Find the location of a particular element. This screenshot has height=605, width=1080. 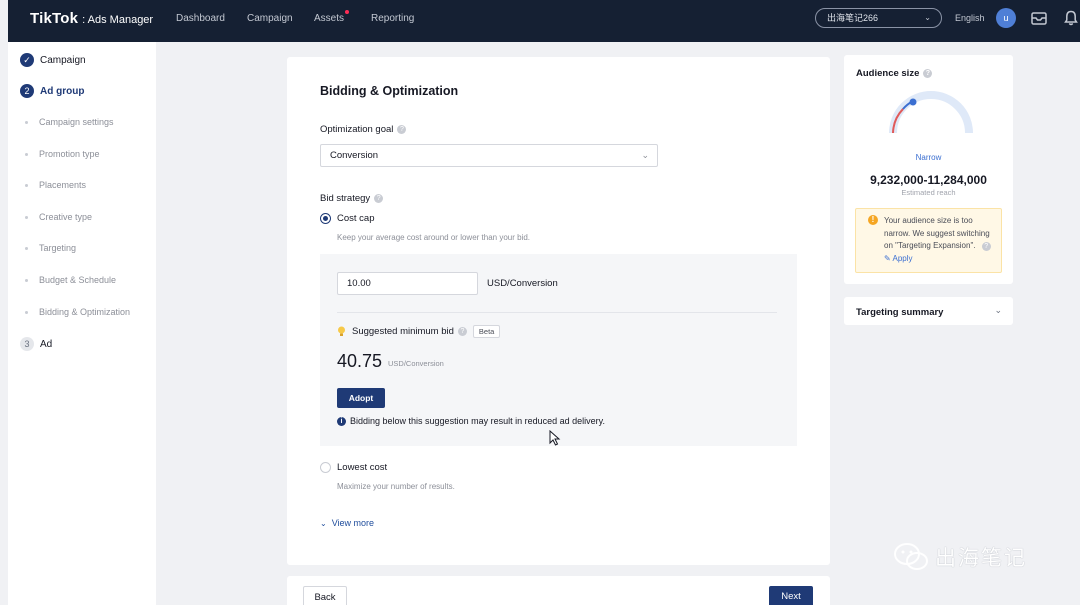

lowest-cost-radio-option: Lowest cost is located at coordinates (353, 467).